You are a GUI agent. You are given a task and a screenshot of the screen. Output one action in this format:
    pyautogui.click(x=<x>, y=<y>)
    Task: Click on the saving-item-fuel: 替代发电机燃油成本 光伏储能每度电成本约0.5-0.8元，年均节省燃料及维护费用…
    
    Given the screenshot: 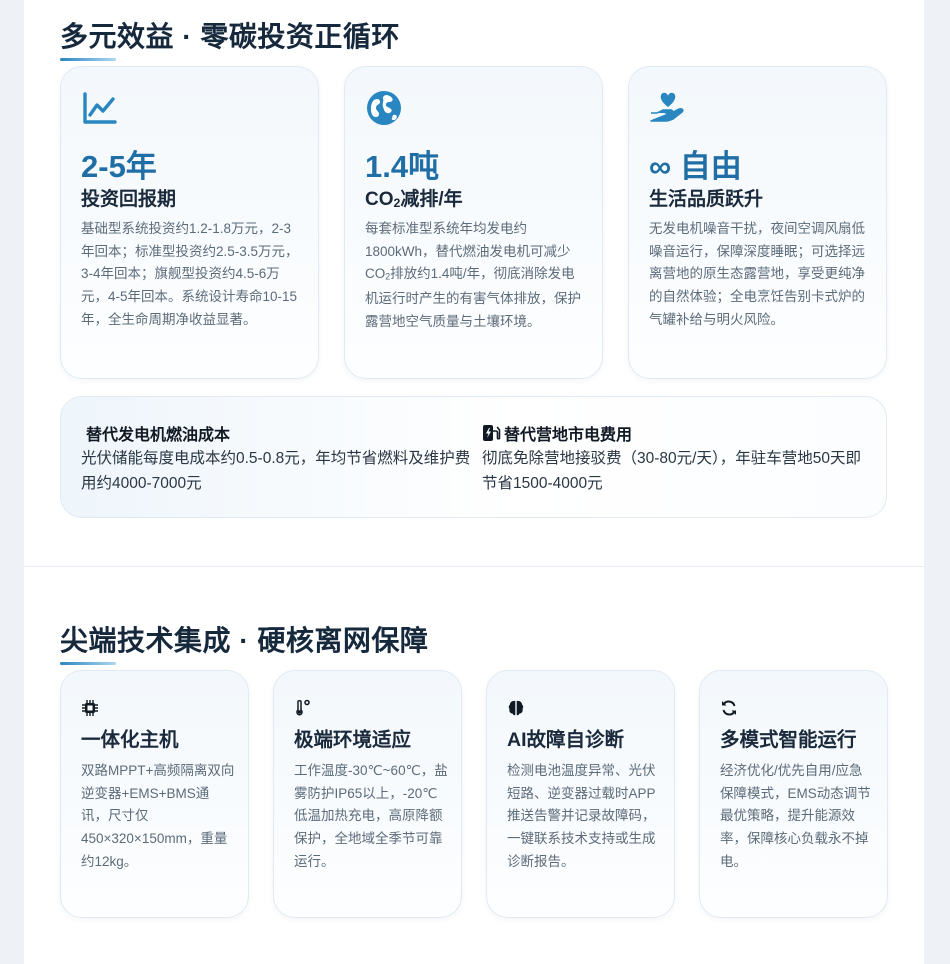 What is the action you would take?
    pyautogui.click(x=276, y=459)
    